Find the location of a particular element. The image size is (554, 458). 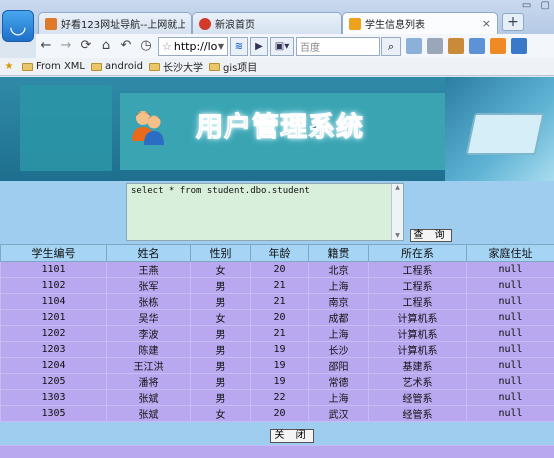

student-id-cell: 1101 is located at coordinates (53, 269).